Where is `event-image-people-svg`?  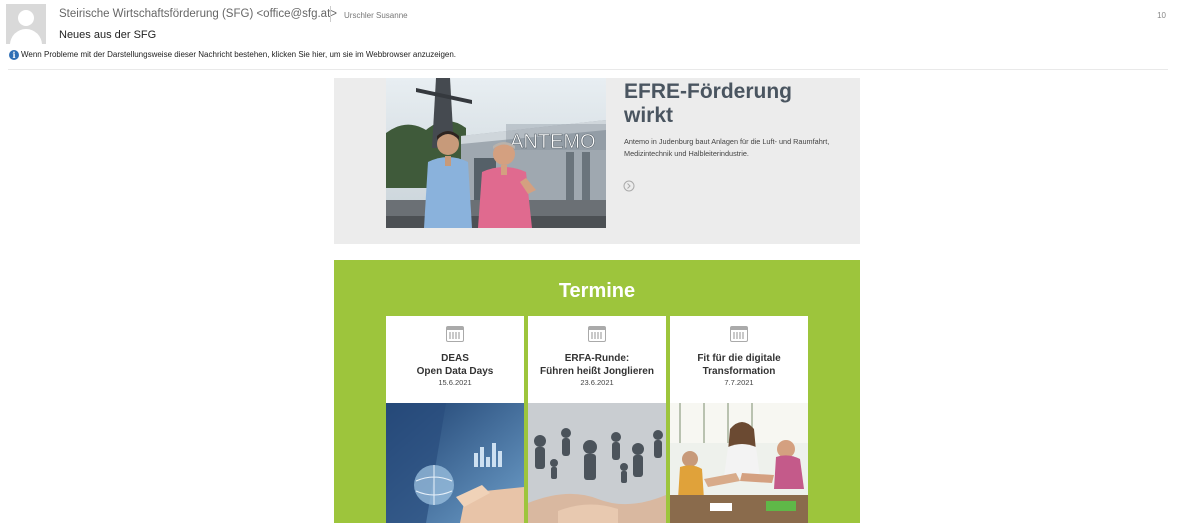 event-image-people-svg is located at coordinates (597, 463).